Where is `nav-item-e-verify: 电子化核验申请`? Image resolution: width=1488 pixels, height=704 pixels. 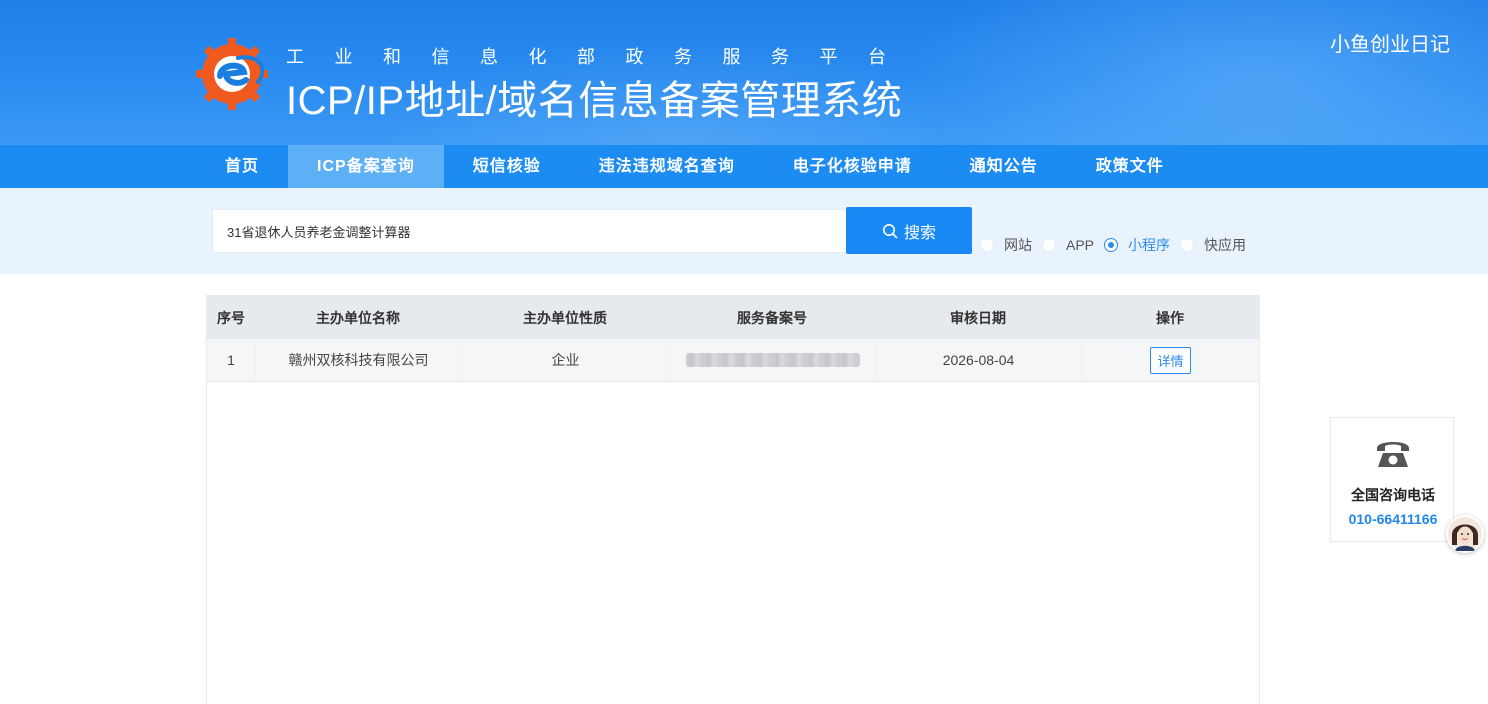
nav-item-e-verify: 电子化核验申请 is located at coordinates (852, 166).